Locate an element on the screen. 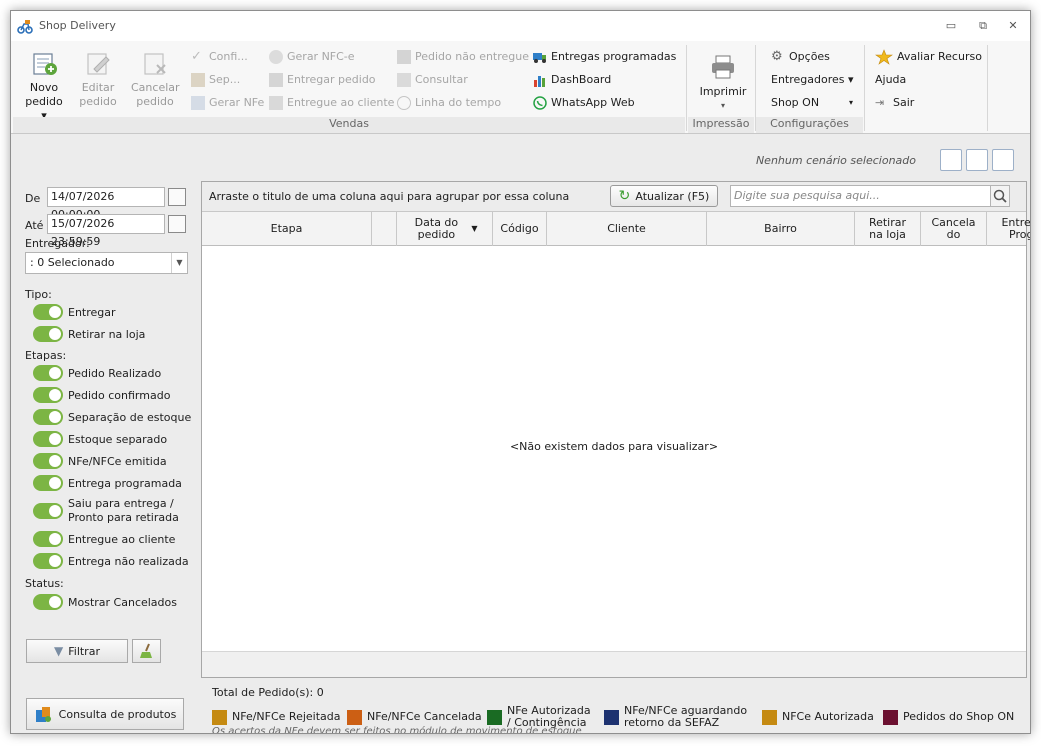 The height and width of the screenshot is (749, 1041). toggle-pedido-confirmado: Pedido confirmado is located at coordinates (101, 395).